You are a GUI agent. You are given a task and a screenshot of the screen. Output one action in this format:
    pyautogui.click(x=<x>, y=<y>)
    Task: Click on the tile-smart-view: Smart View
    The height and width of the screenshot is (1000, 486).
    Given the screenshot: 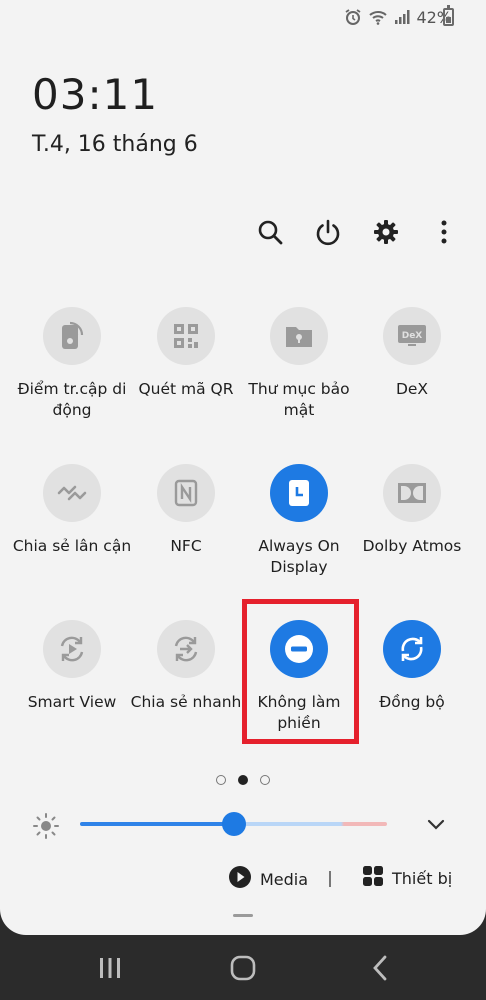 What is the action you would take?
    pyautogui.click(x=72, y=666)
    